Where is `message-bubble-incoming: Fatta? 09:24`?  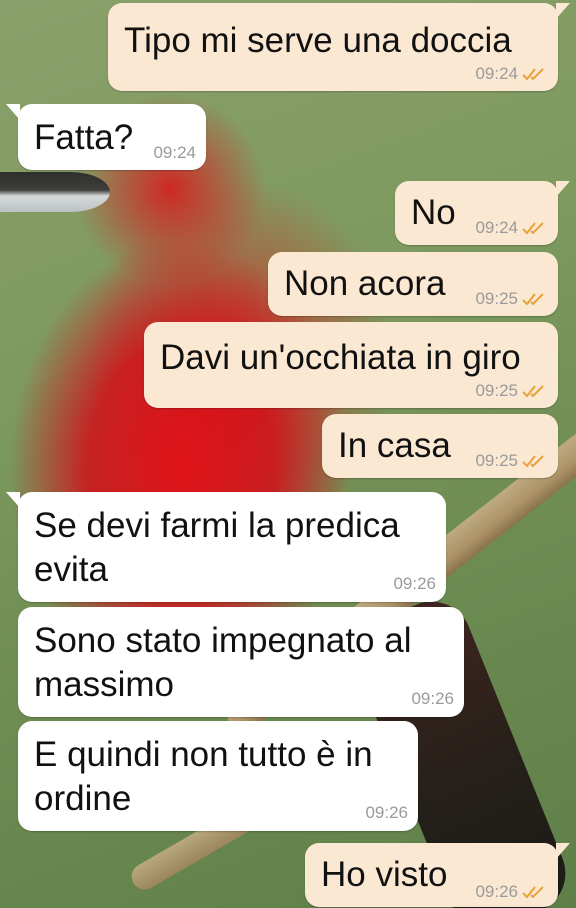
message-bubble-incoming: Fatta? 09:24 is located at coordinates (106, 137).